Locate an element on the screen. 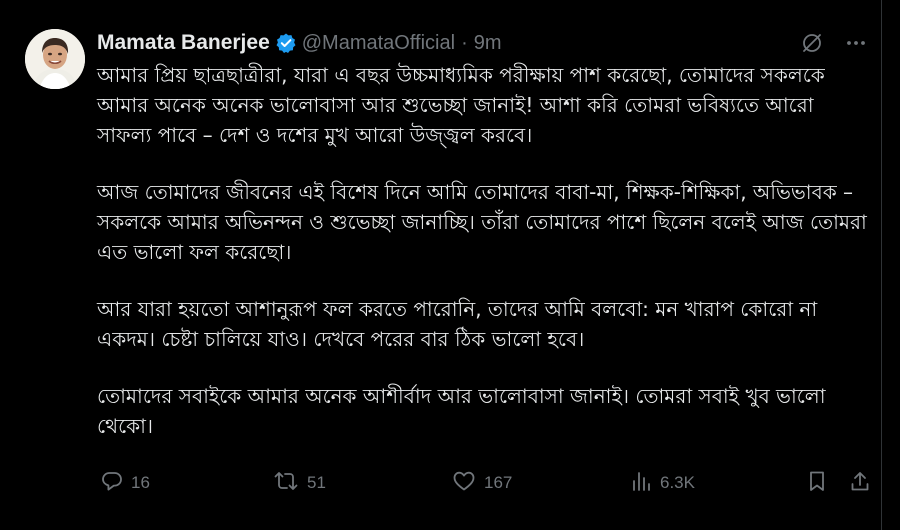 The height and width of the screenshot is (530, 900). share-button is located at coordinates (860, 483).